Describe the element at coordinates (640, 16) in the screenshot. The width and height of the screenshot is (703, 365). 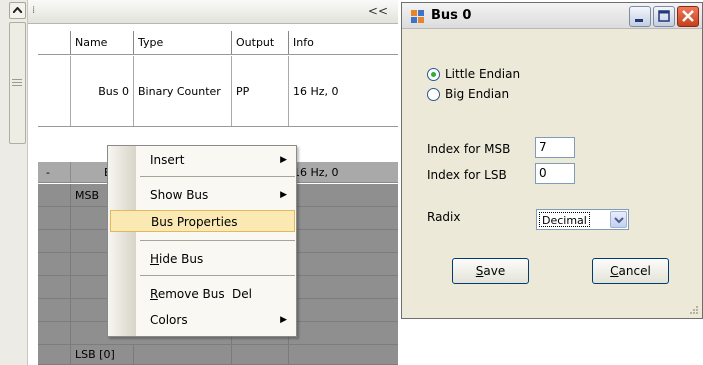
I see `minimize-button` at that location.